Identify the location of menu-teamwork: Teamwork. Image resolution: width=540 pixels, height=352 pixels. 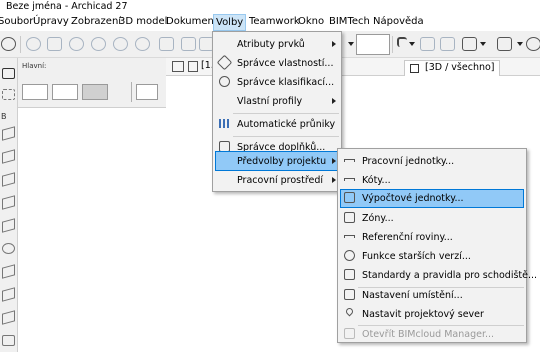
(274, 21).